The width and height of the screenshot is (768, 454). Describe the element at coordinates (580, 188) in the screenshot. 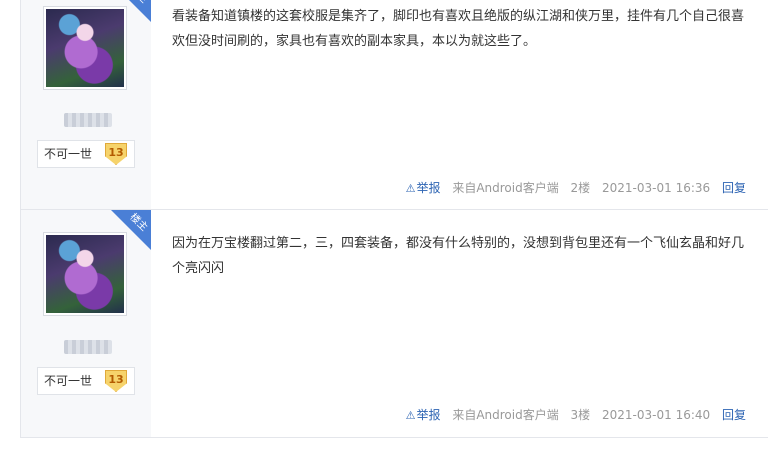

I see `floor-number: 2楼` at that location.